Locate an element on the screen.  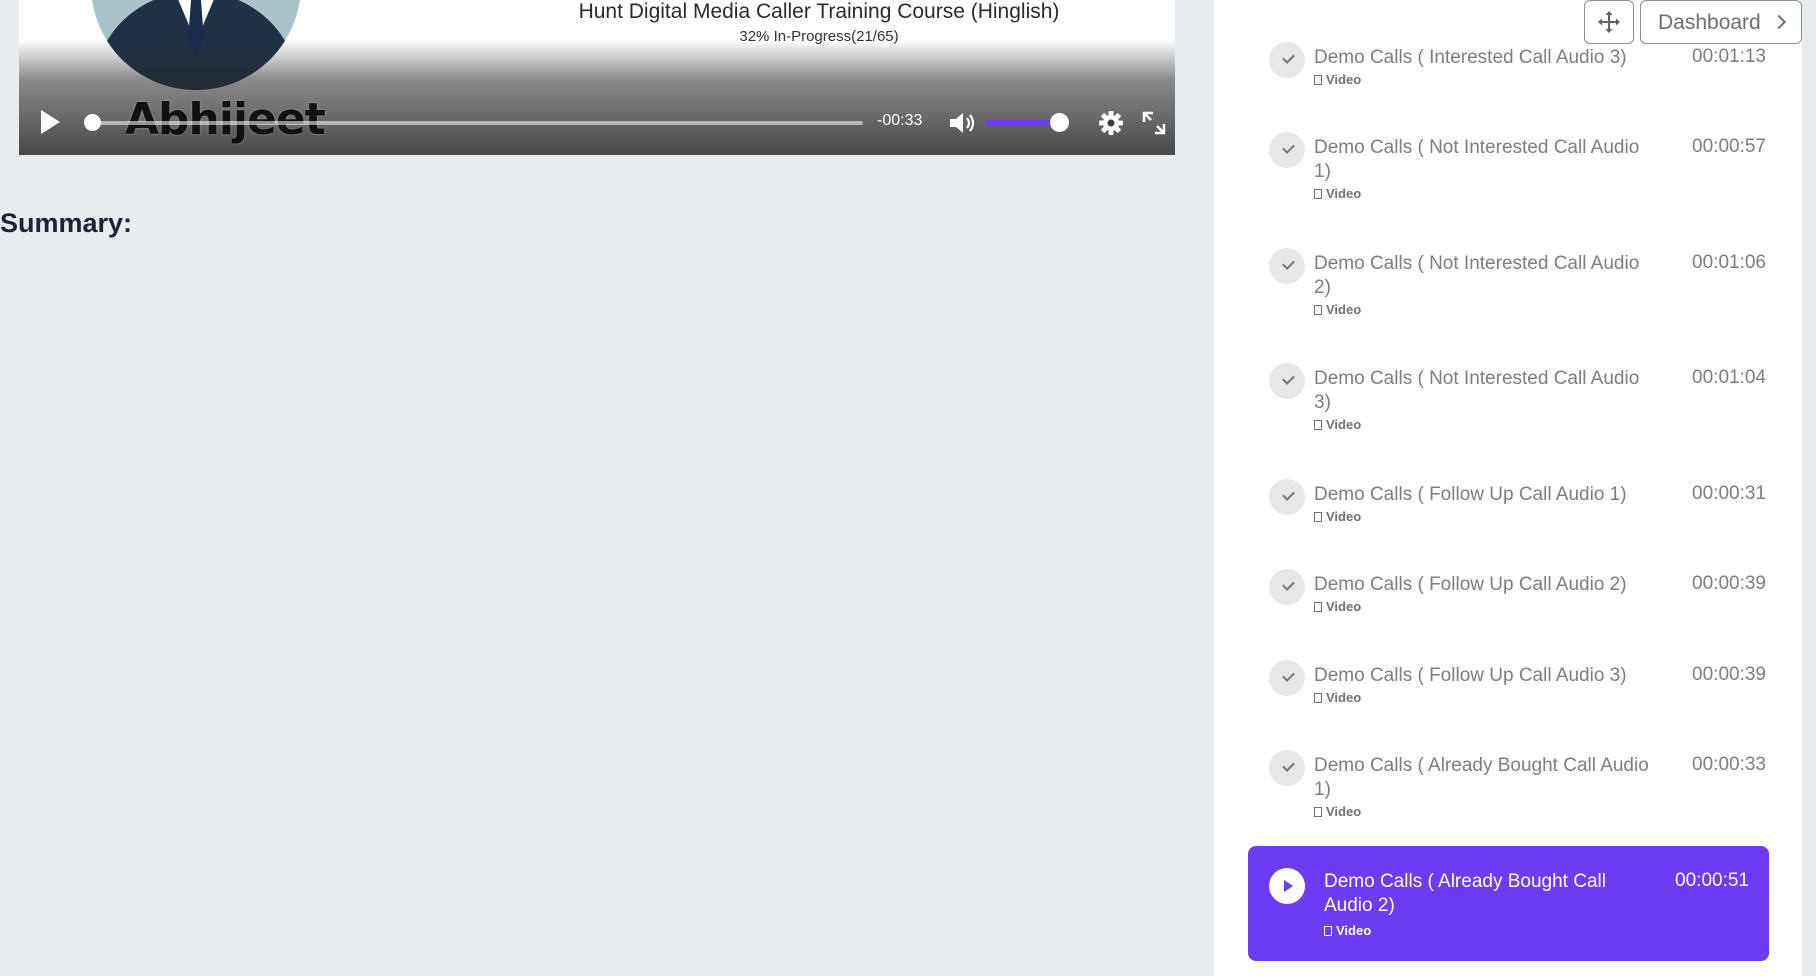
volume-handle is located at coordinates (1059, 122).